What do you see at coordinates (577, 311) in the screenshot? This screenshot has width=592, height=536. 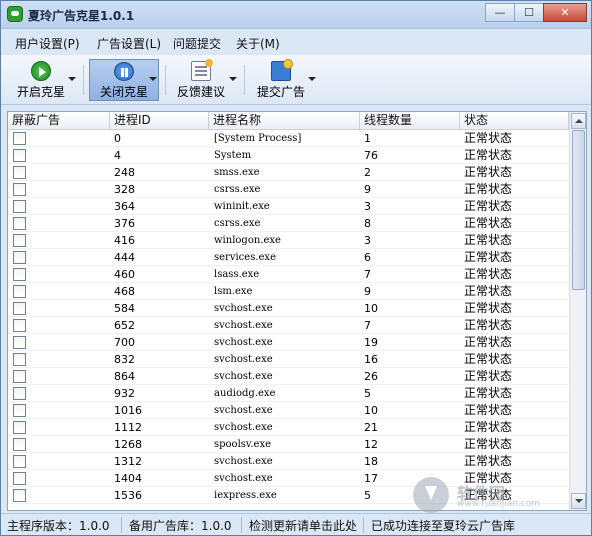 I see `vertical-scrollbar` at bounding box center [577, 311].